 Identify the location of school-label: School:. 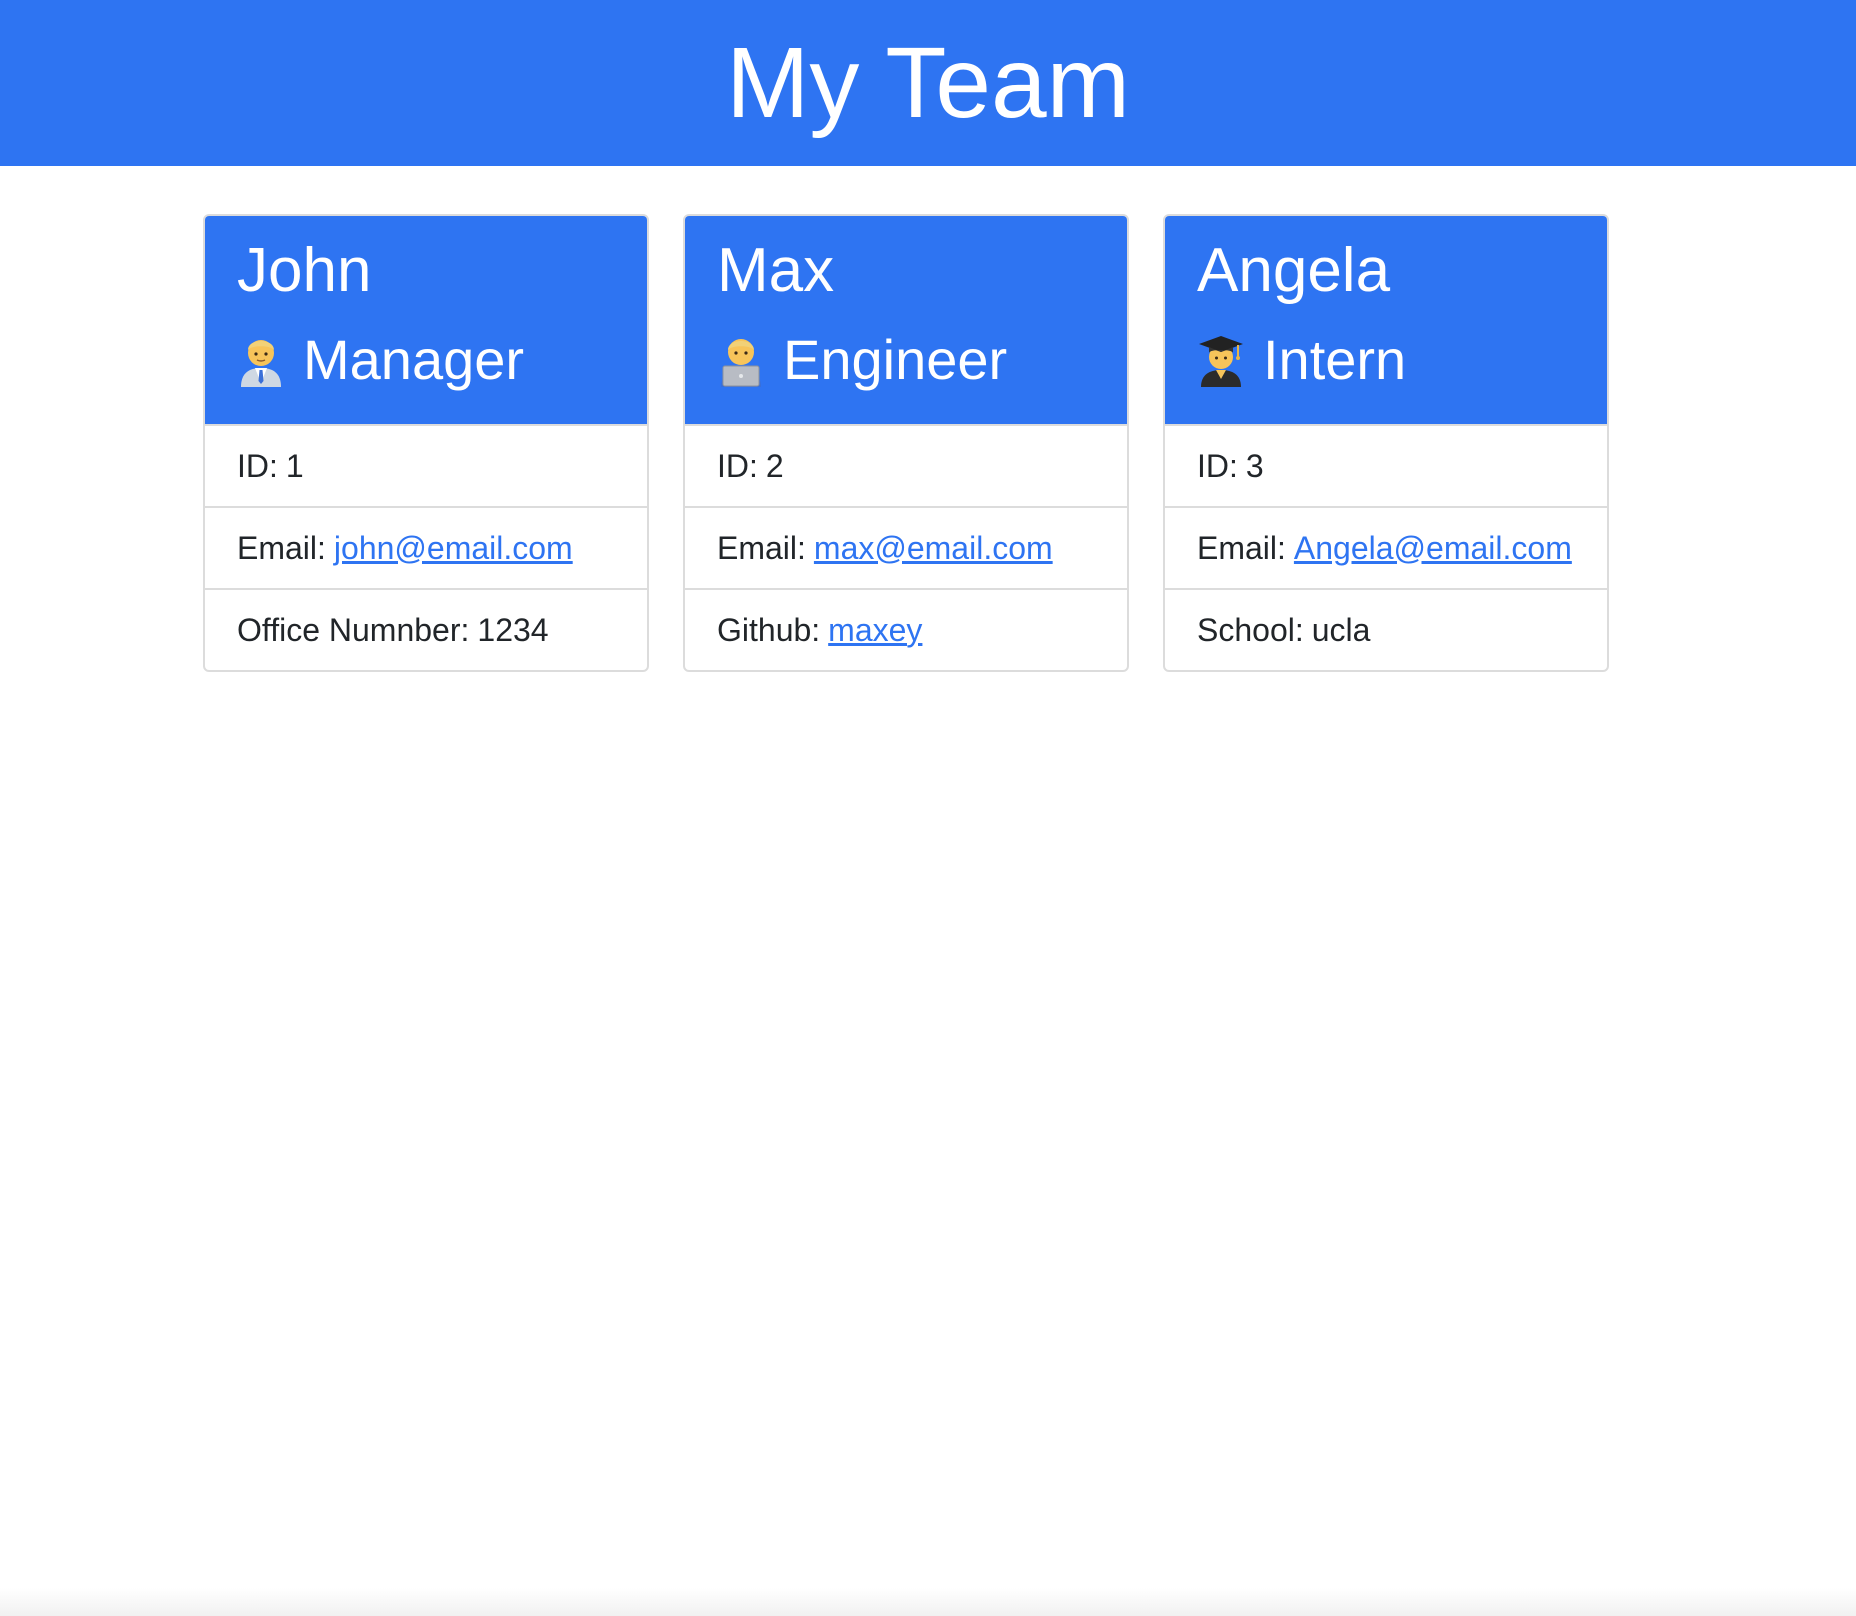
(1250, 629).